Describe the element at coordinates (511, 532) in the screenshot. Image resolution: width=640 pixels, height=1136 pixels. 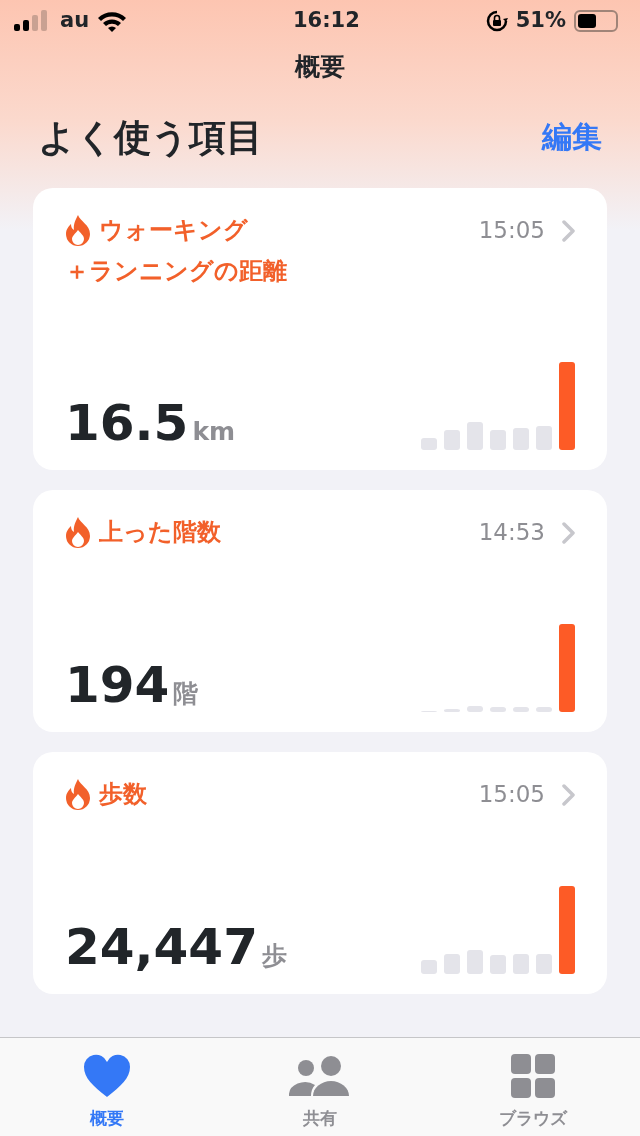
I see `time-label: 14:53` at that location.